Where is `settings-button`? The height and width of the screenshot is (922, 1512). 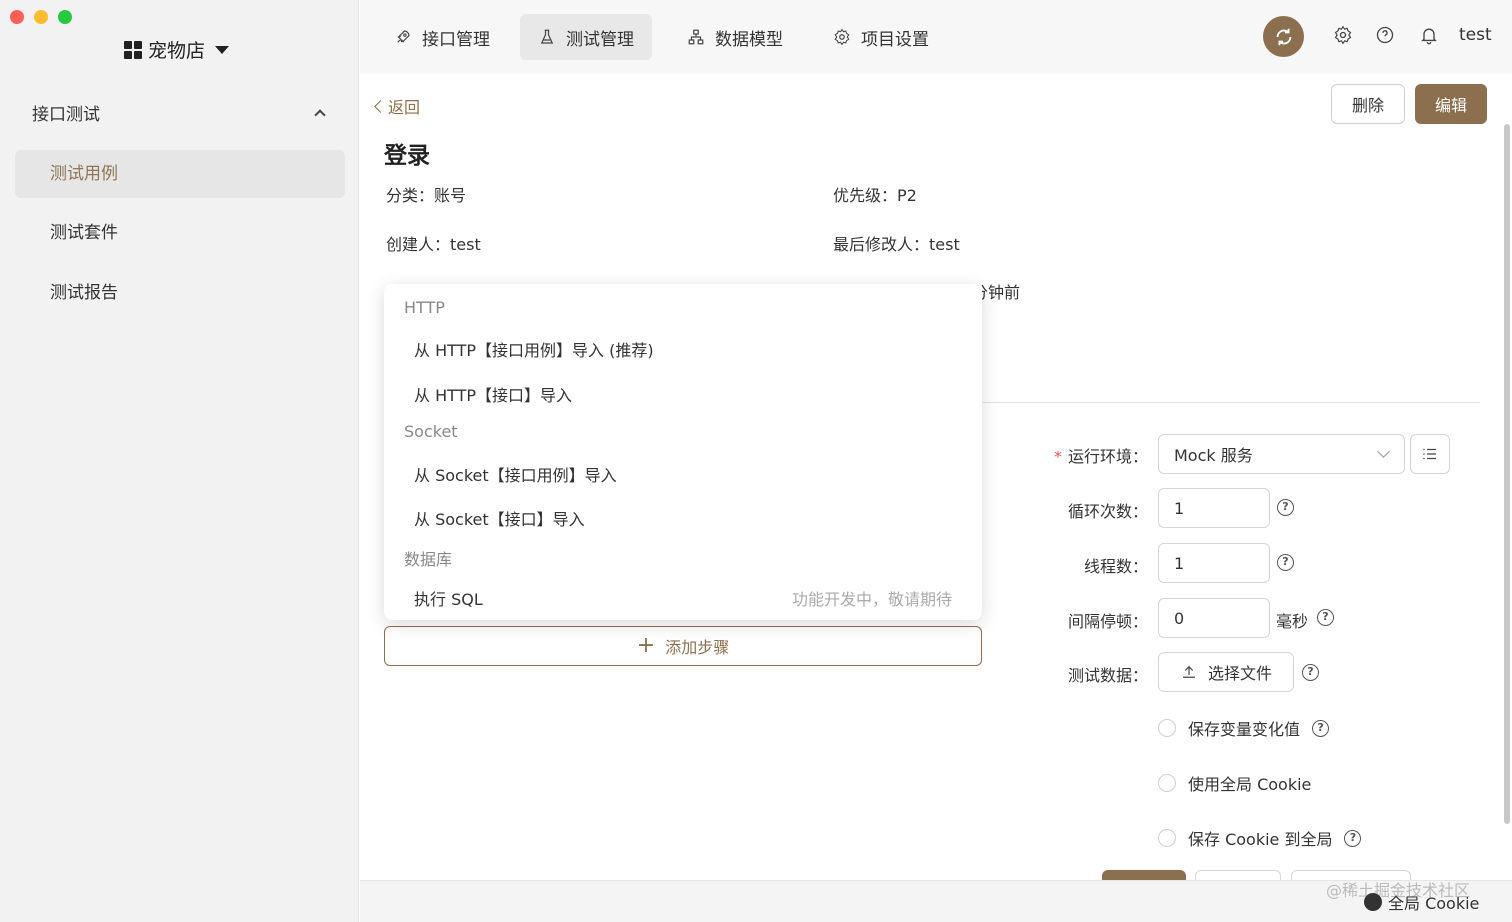
settings-button is located at coordinates (1343, 35).